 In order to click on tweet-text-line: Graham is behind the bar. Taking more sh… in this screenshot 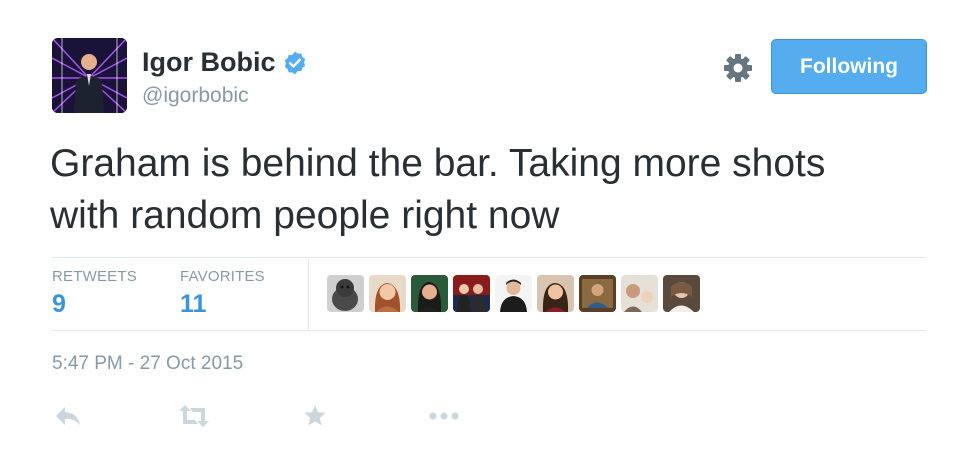, I will do `click(438, 163)`.